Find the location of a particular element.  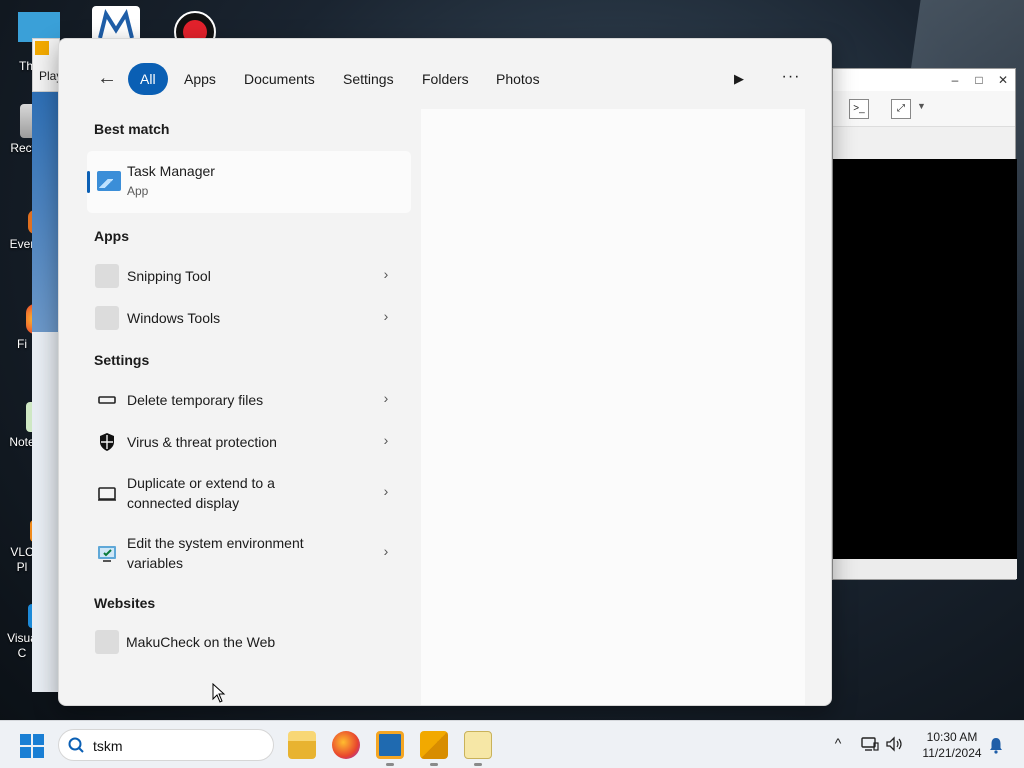

setting-result-delete-temp-files: Delete temporary files › is located at coordinates (249, 400).